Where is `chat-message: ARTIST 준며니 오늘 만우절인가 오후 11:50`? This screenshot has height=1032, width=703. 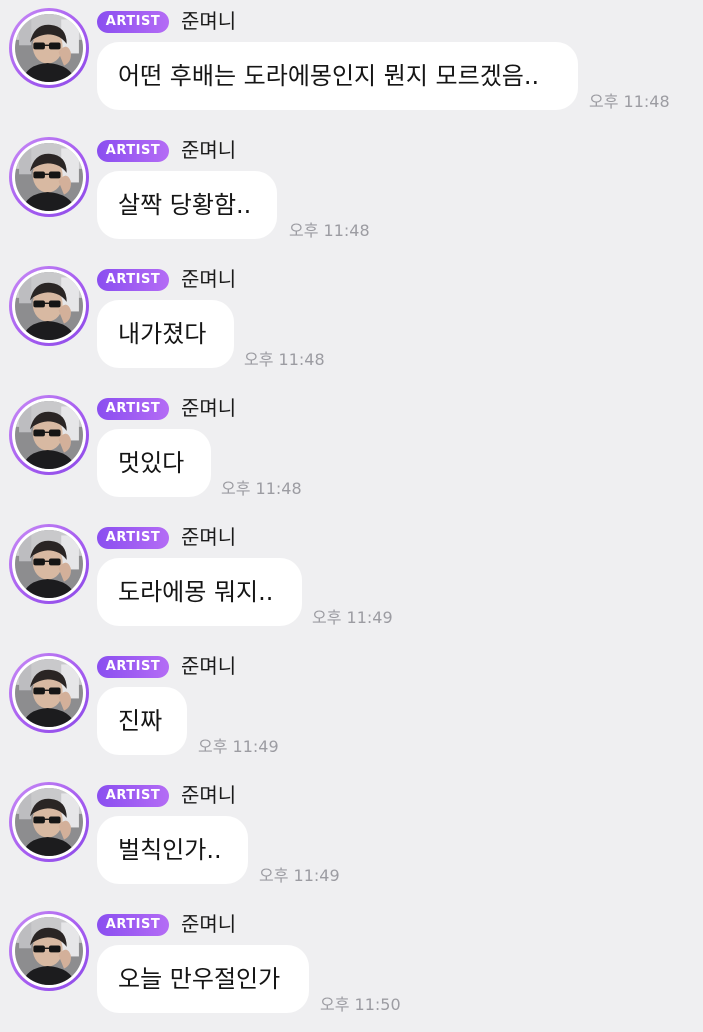 chat-message: ARTIST 준며니 오늘 만우절인가 오후 11:50 is located at coordinates (351, 967).